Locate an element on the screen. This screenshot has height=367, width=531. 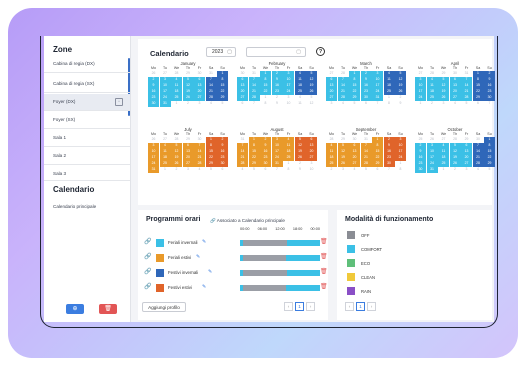
day-cell: 29 is located at coordinates (489, 164).